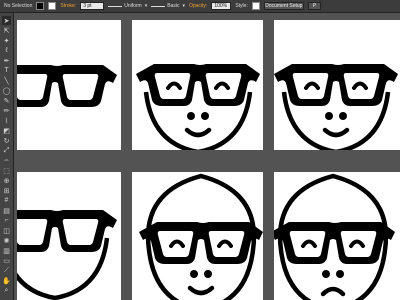  I want to click on stroke-swatch, so click(52, 6).